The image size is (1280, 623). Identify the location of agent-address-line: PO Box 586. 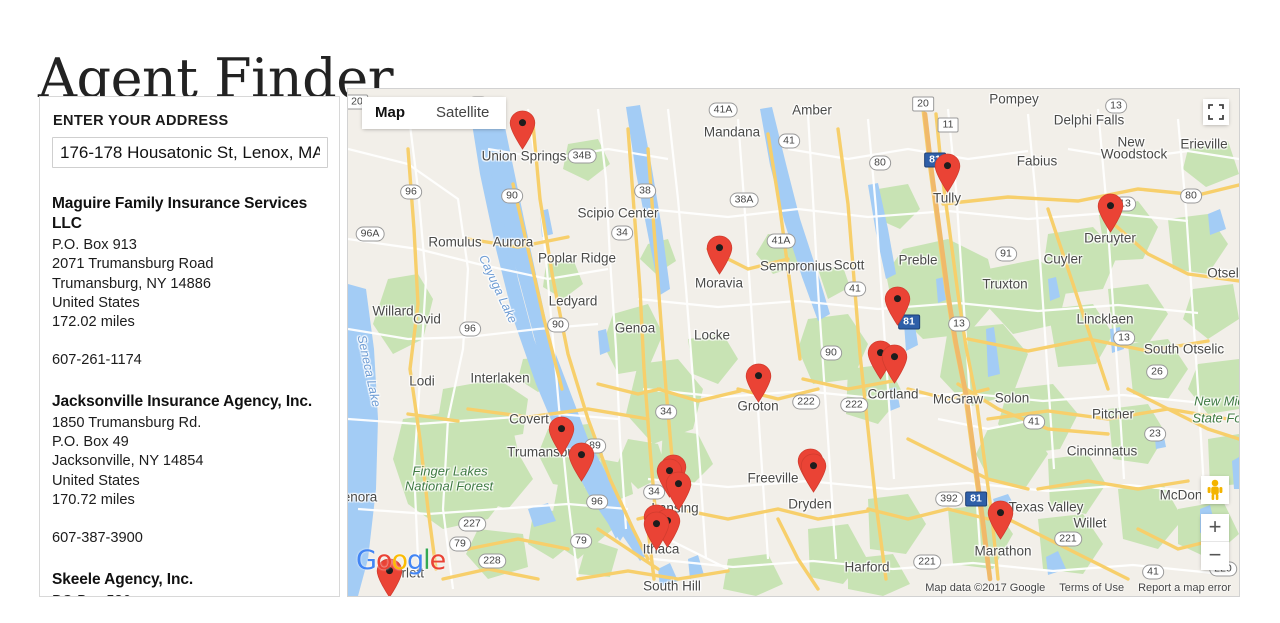
(189, 594).